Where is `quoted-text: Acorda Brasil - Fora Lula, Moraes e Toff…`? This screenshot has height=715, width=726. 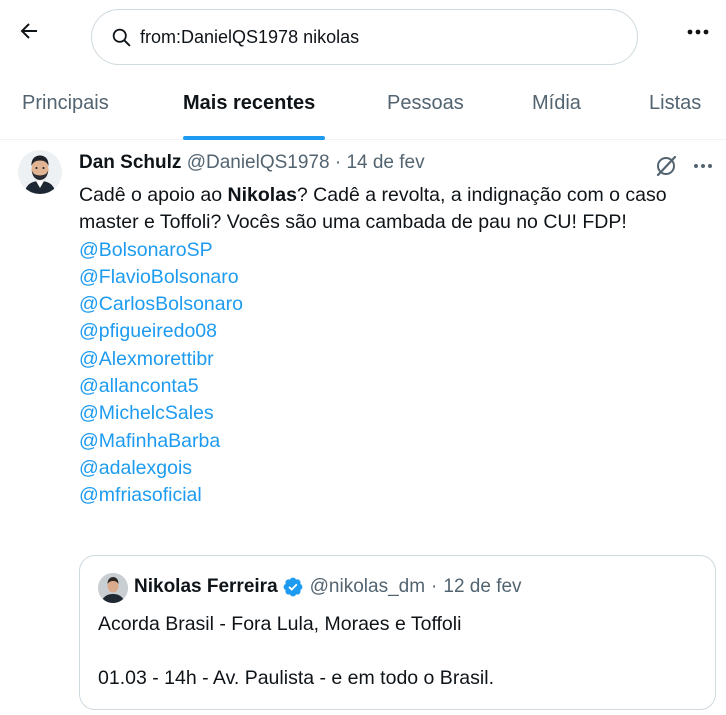
quoted-text: Acorda Brasil - Fora Lula, Moraes e Toff… is located at coordinates (398, 663).